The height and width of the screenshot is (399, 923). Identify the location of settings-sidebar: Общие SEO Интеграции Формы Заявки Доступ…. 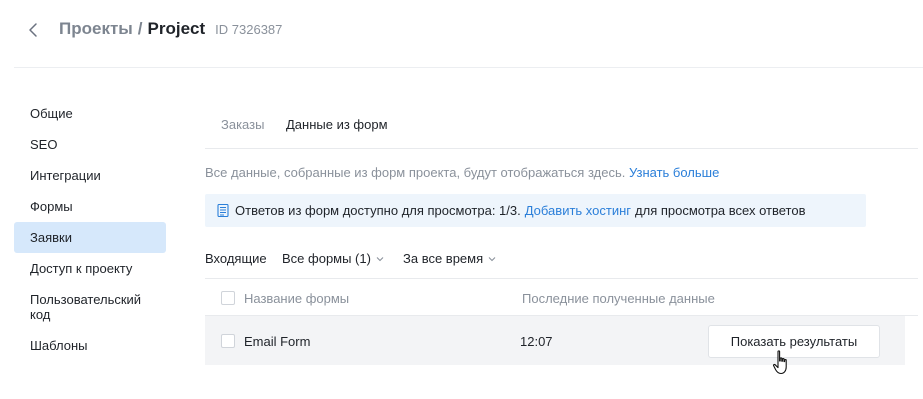
(90, 229).